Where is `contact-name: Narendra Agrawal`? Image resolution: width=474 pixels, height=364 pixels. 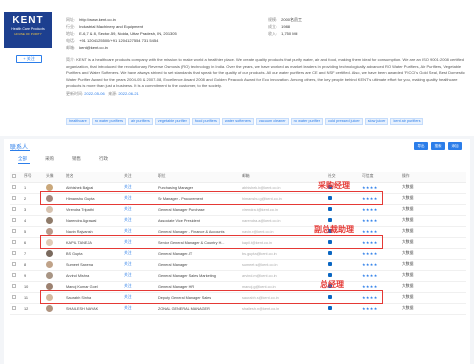 contact-name: Narendra Agrawal is located at coordinates (93, 221).